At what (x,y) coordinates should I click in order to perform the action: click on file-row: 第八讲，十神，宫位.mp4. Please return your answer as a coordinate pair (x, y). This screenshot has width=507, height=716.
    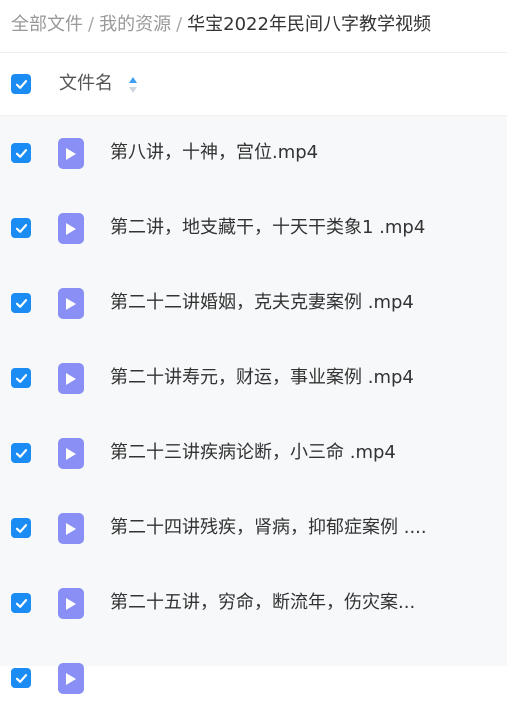
    Looking at the image, I should click on (253, 153).